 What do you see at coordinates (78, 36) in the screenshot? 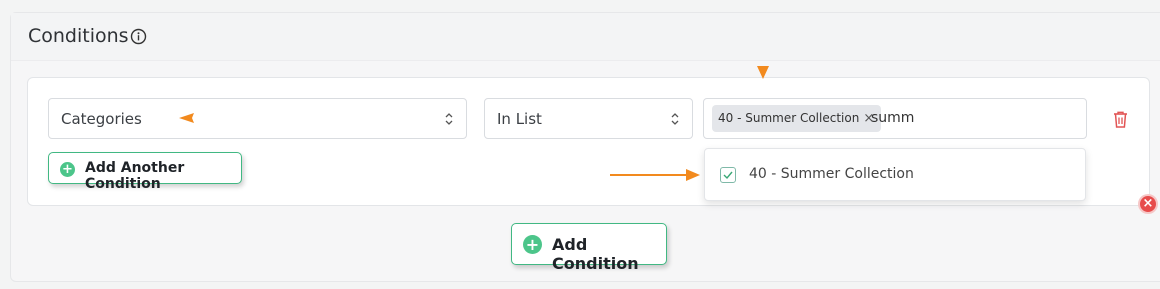
I see `panel-title: Conditions` at bounding box center [78, 36].